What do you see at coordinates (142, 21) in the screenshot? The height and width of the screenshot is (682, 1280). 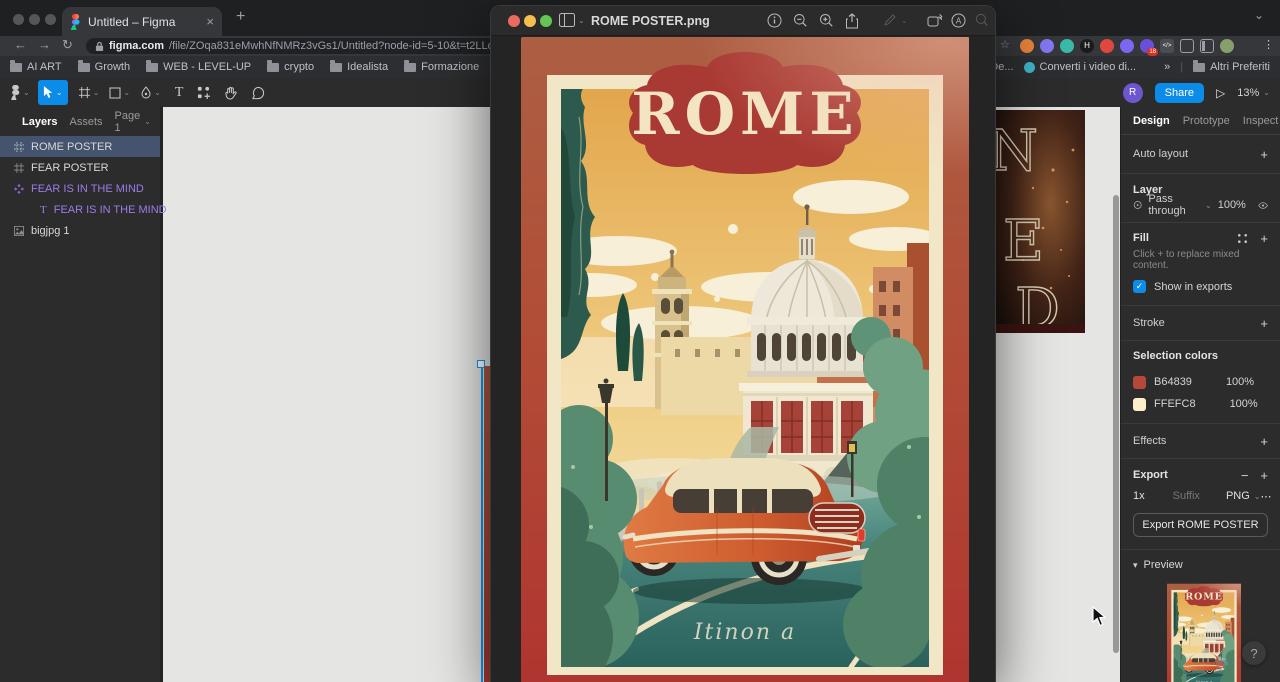 I see `browser-tab: Untitled – Figma ×` at bounding box center [142, 21].